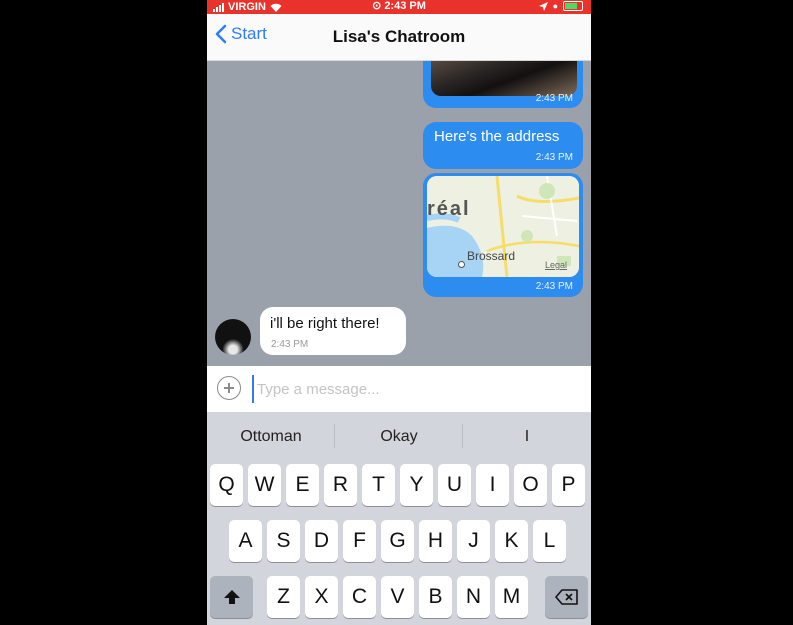 The height and width of the screenshot is (625, 793). I want to click on shift-key, so click(231, 597).